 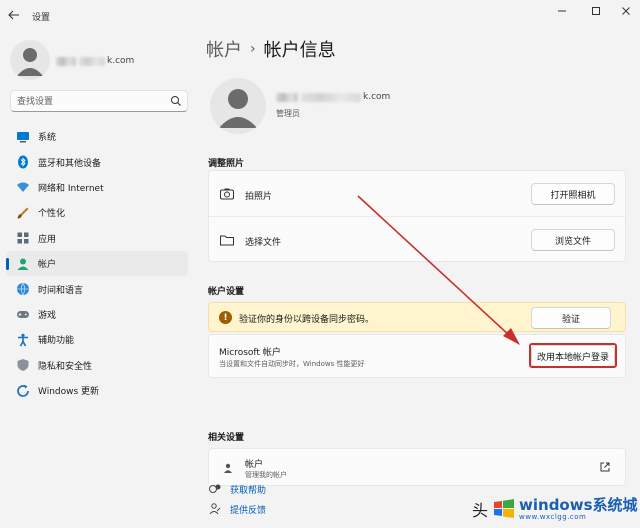 What do you see at coordinates (480, 510) in the screenshot?
I see `watermark-prefix: 头` at bounding box center [480, 510].